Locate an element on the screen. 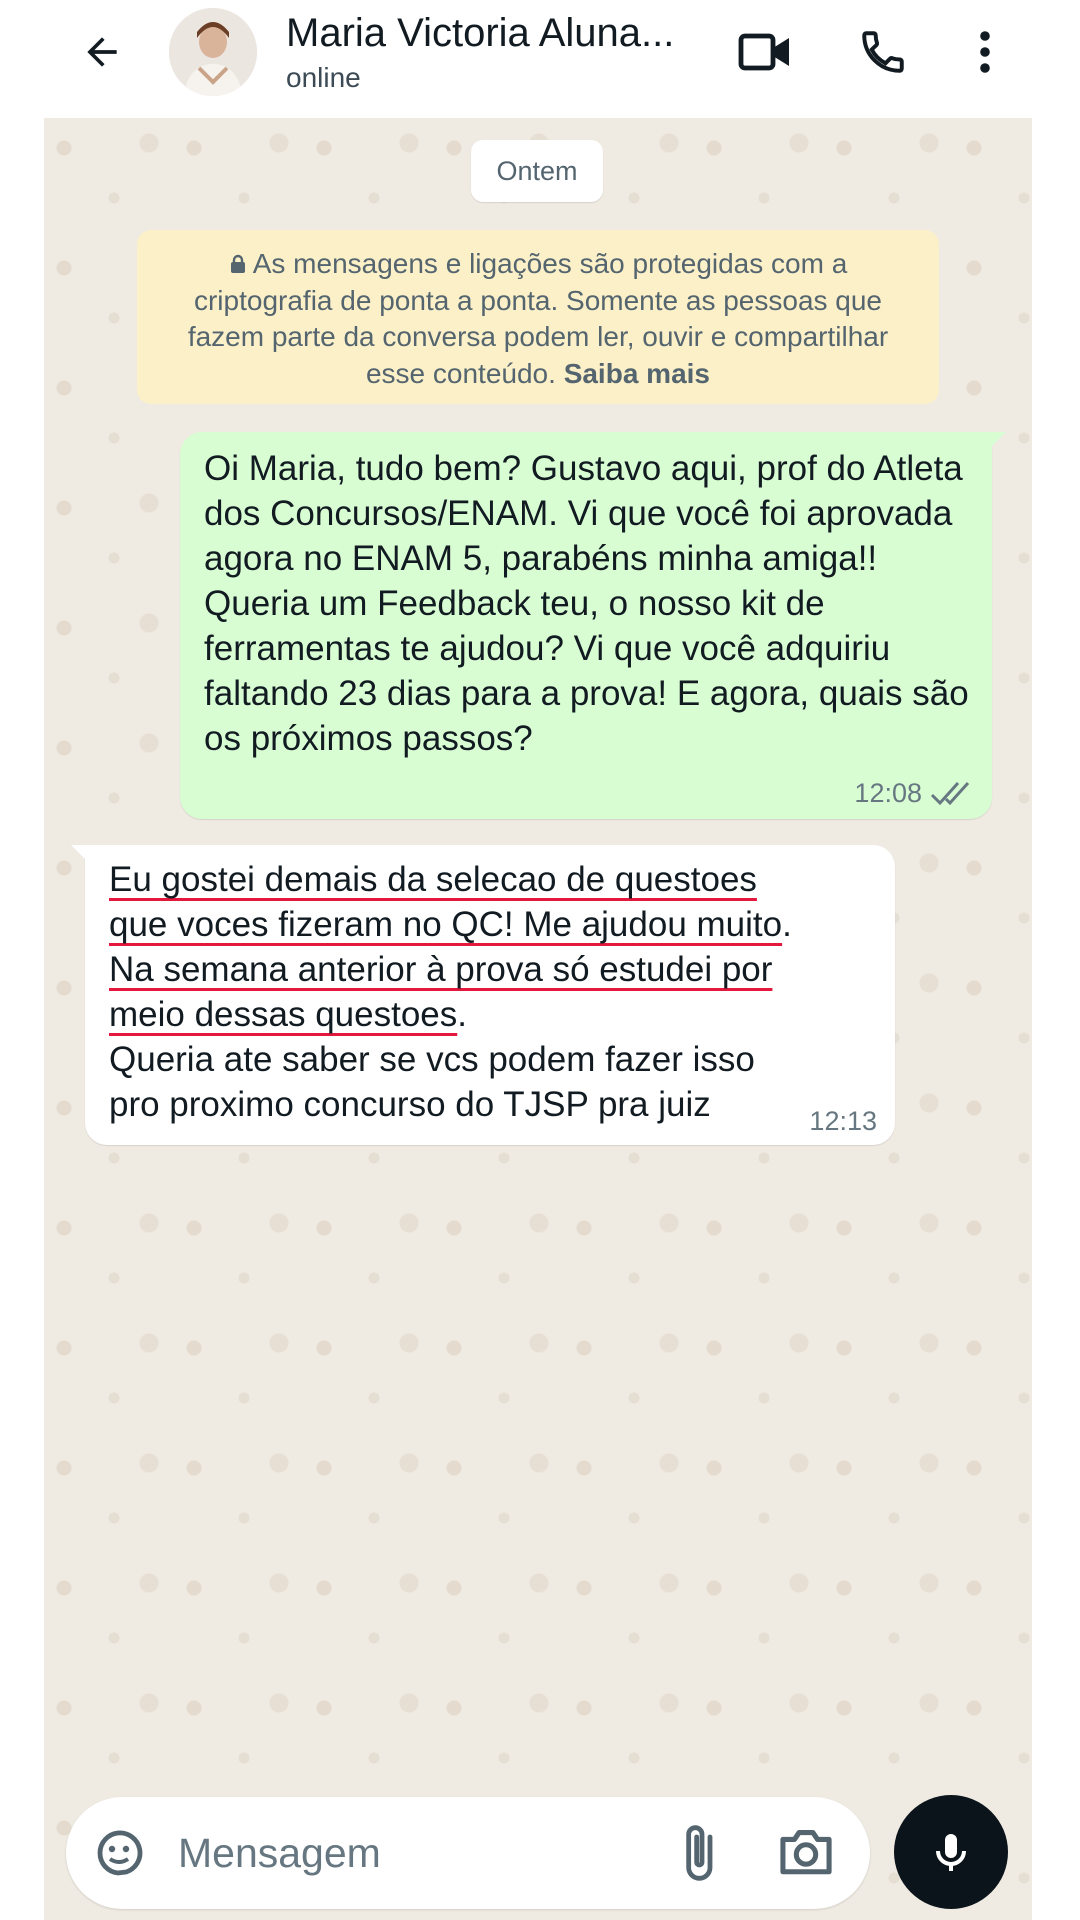  message-line: Queria ate saber se vcs podem fazer isso is located at coordinates (432, 1059).